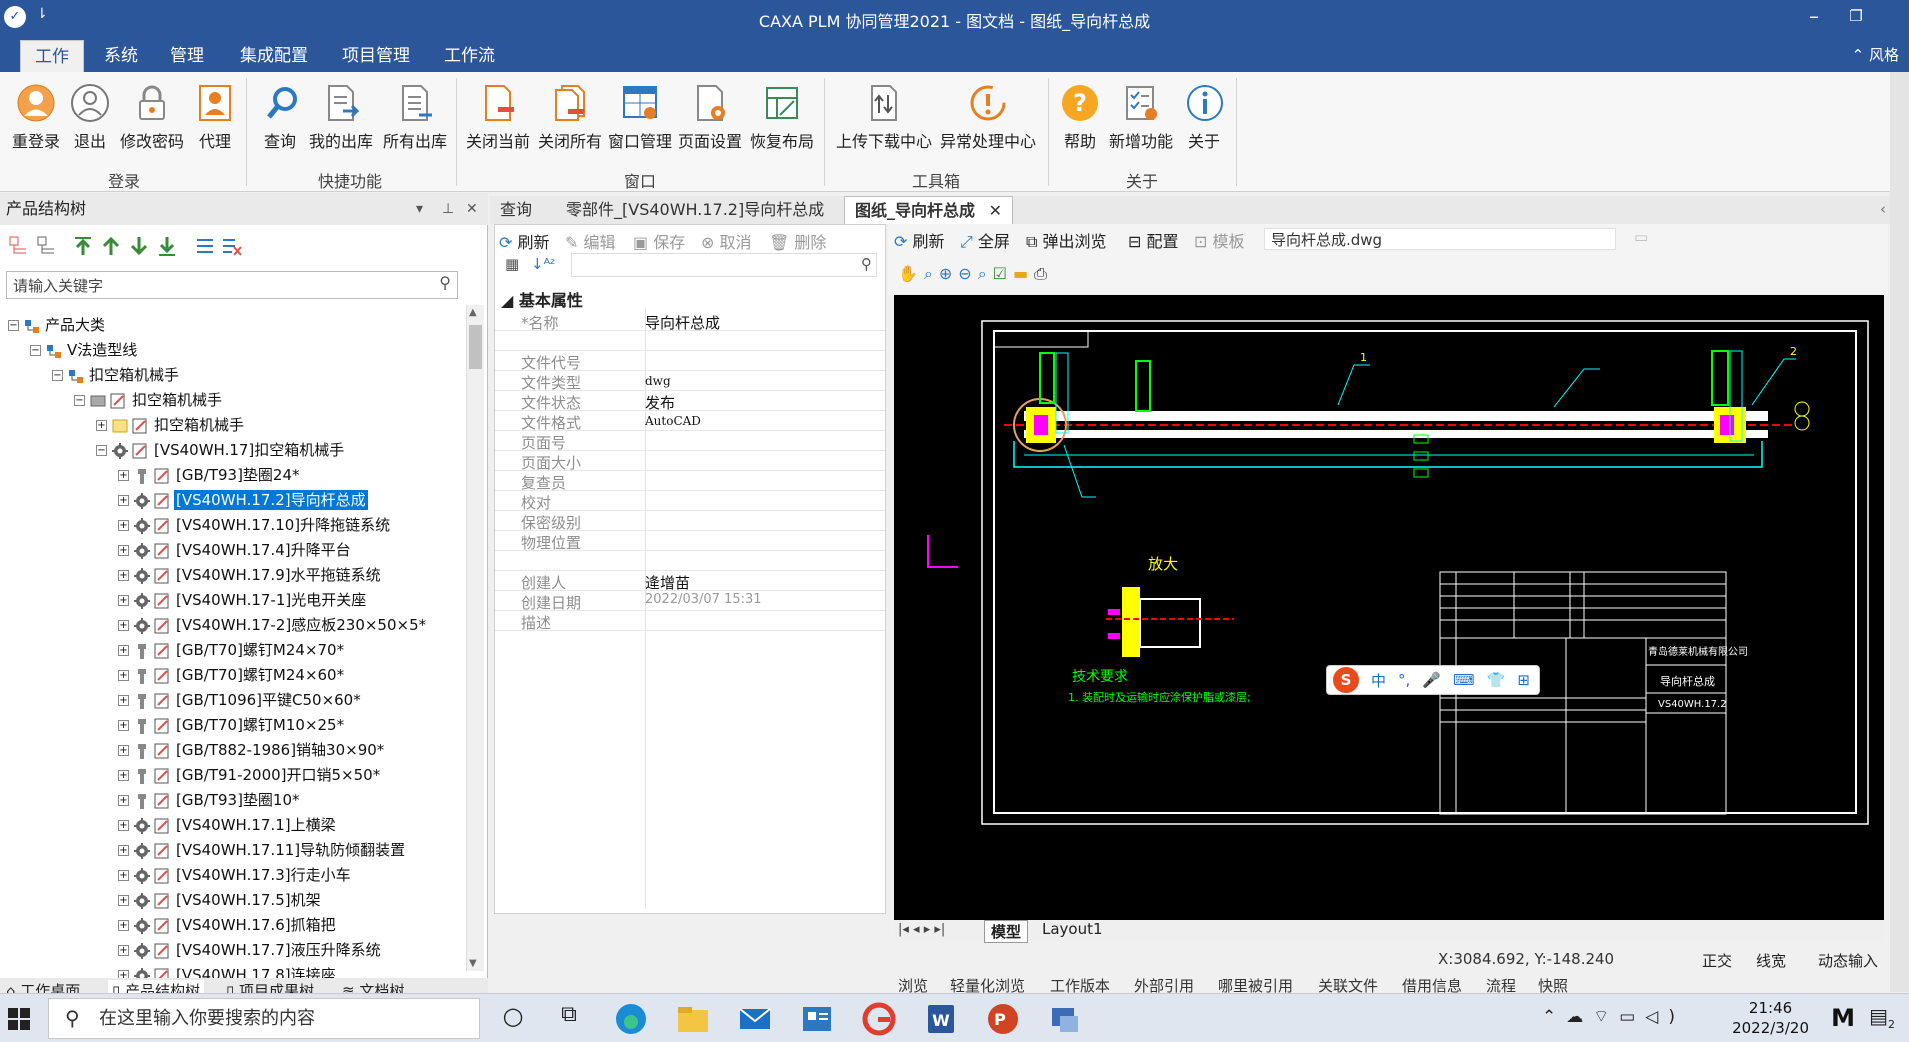 The image size is (1909, 1042). Describe the element at coordinates (187, 56) in the screenshot. I see `tab-manage: 管理` at that location.